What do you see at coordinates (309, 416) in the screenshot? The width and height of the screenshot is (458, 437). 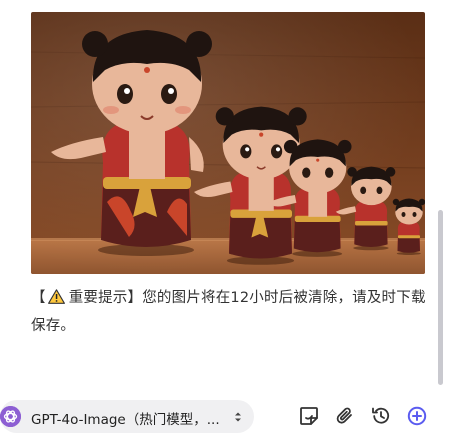 I see `sticker-icon` at bounding box center [309, 416].